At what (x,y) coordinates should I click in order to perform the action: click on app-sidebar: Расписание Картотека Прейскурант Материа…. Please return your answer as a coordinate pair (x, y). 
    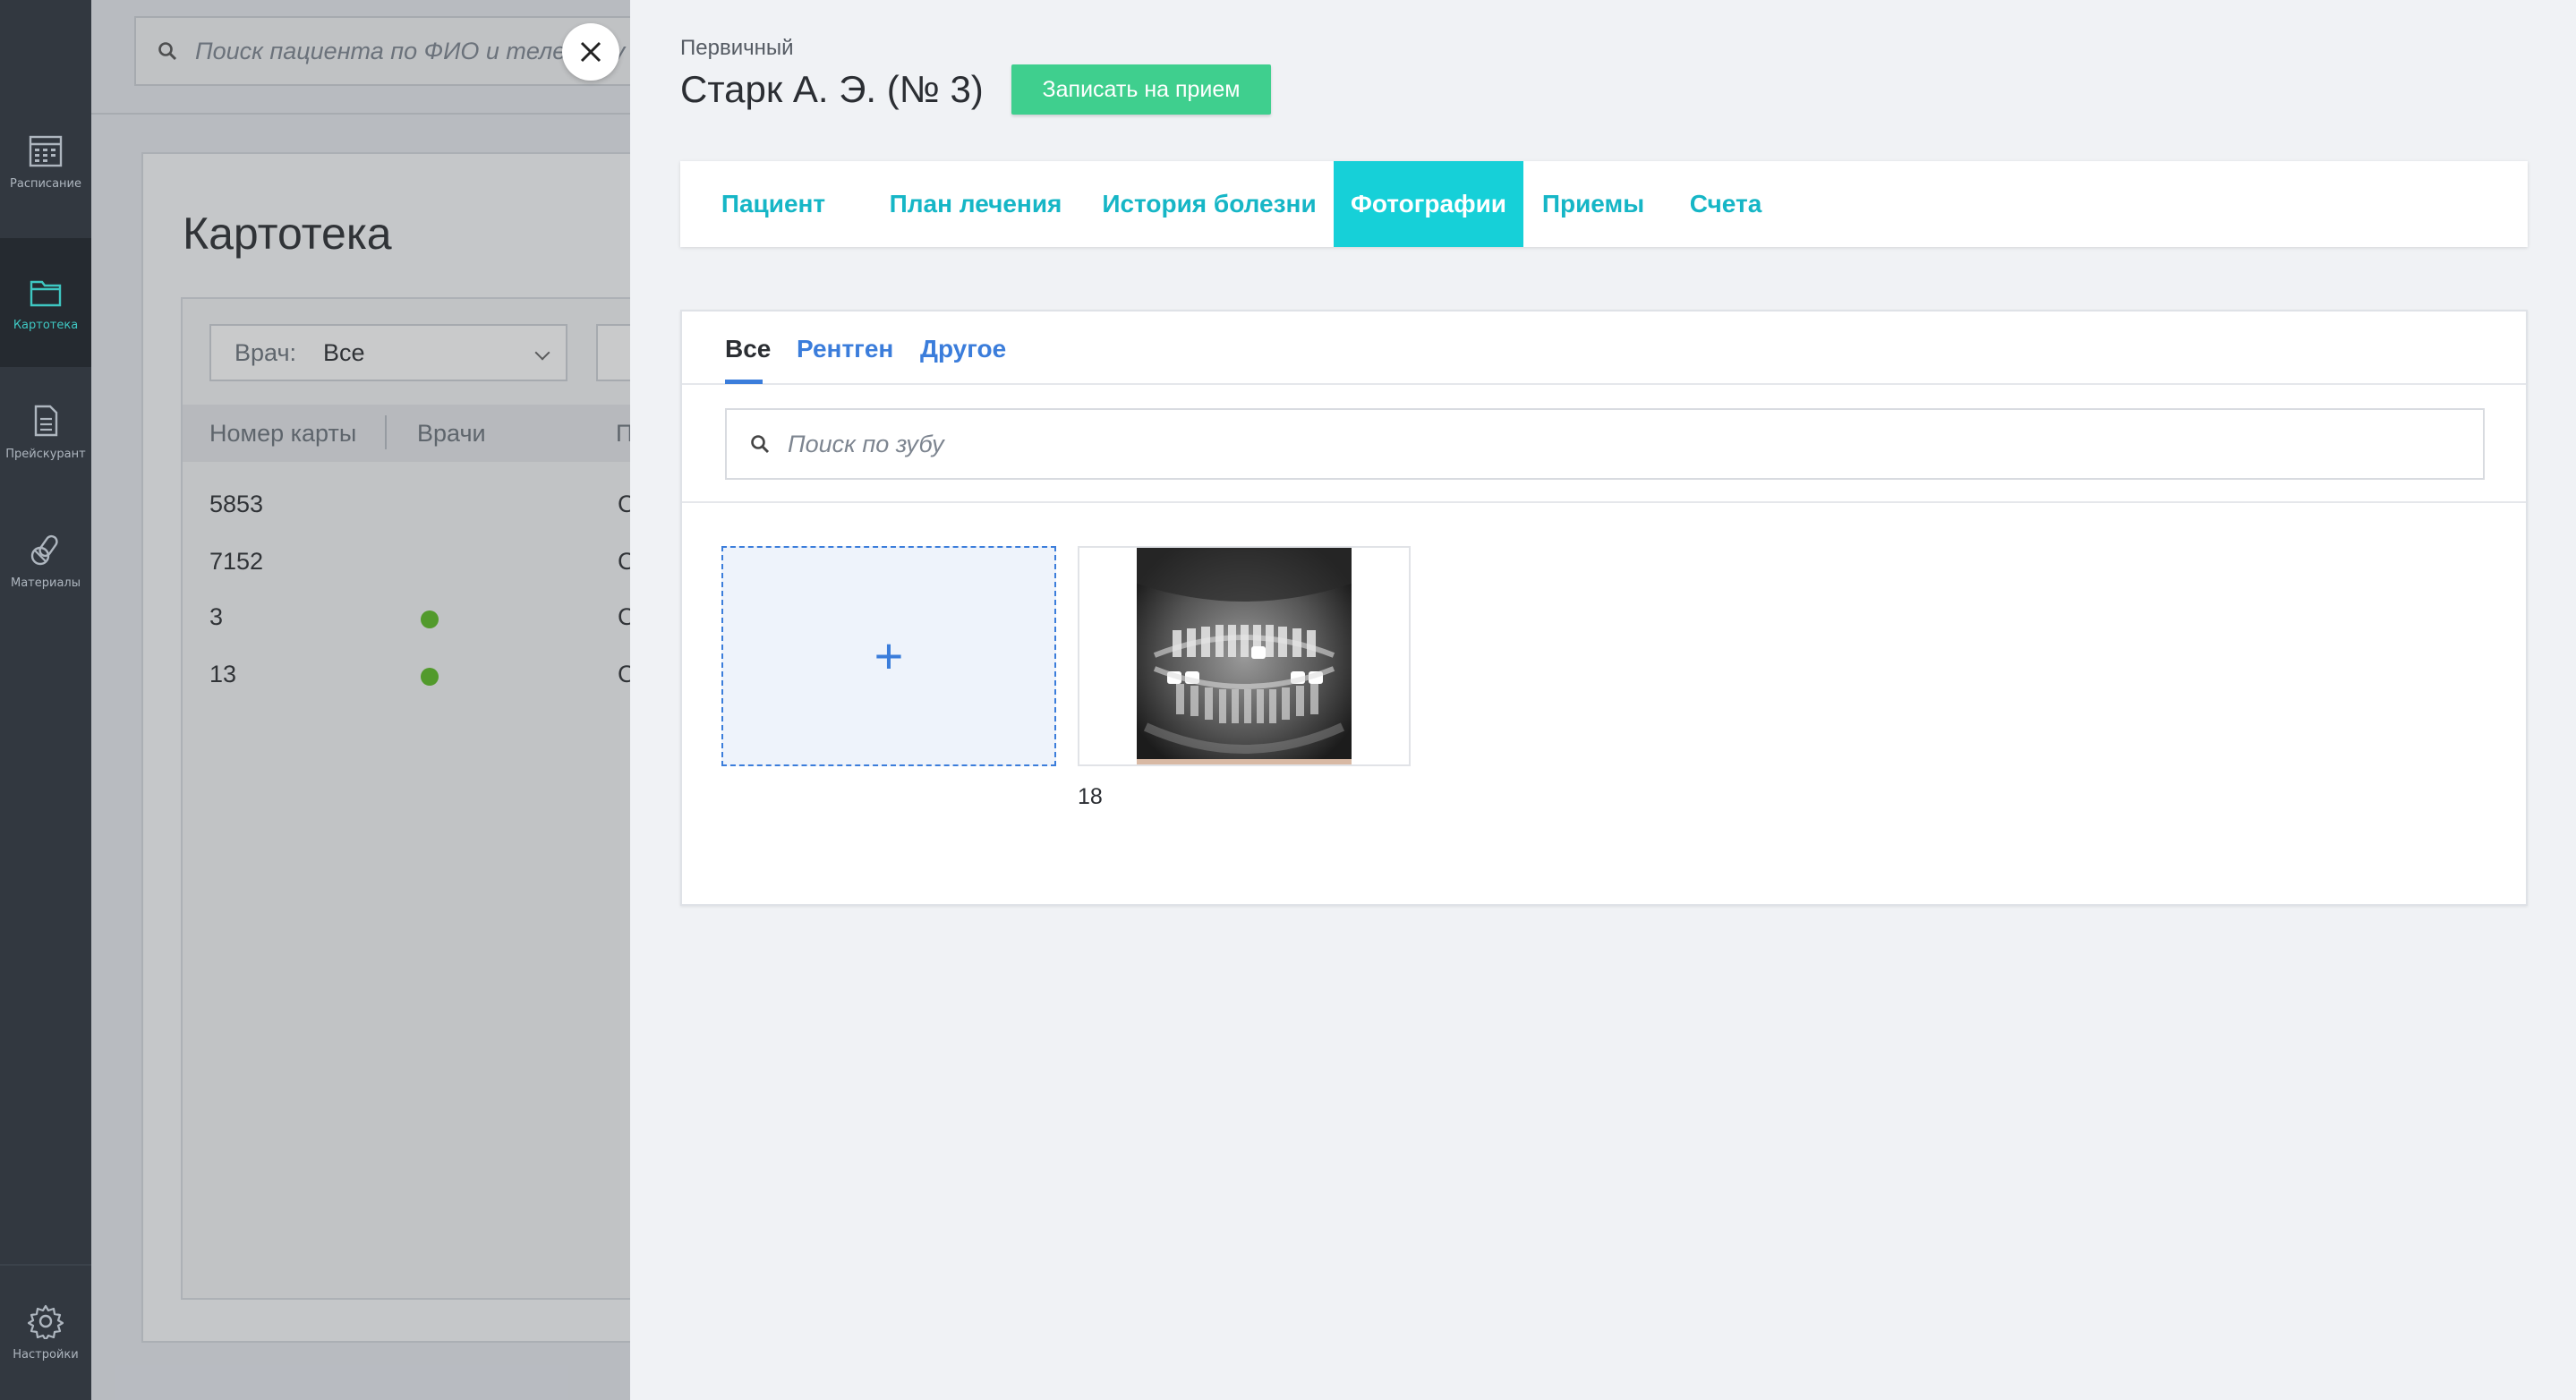
    Looking at the image, I should click on (45, 700).